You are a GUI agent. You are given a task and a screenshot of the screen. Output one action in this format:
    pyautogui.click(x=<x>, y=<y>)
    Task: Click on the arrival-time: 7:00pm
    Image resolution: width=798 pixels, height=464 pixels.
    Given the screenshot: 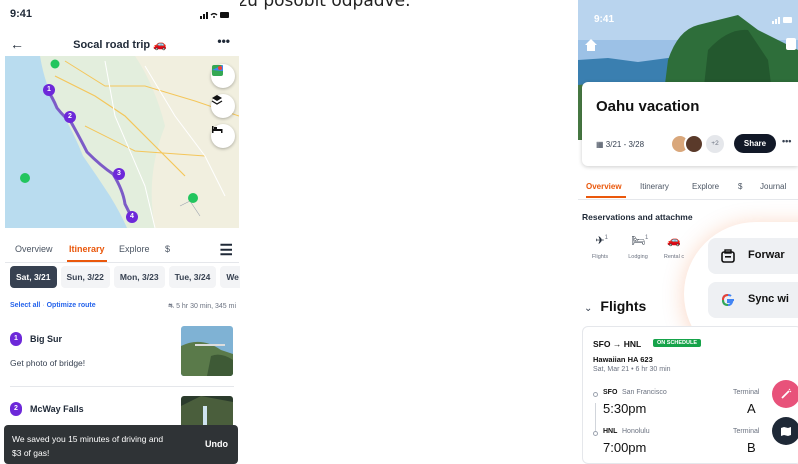 What is the action you would take?
    pyautogui.click(x=625, y=447)
    